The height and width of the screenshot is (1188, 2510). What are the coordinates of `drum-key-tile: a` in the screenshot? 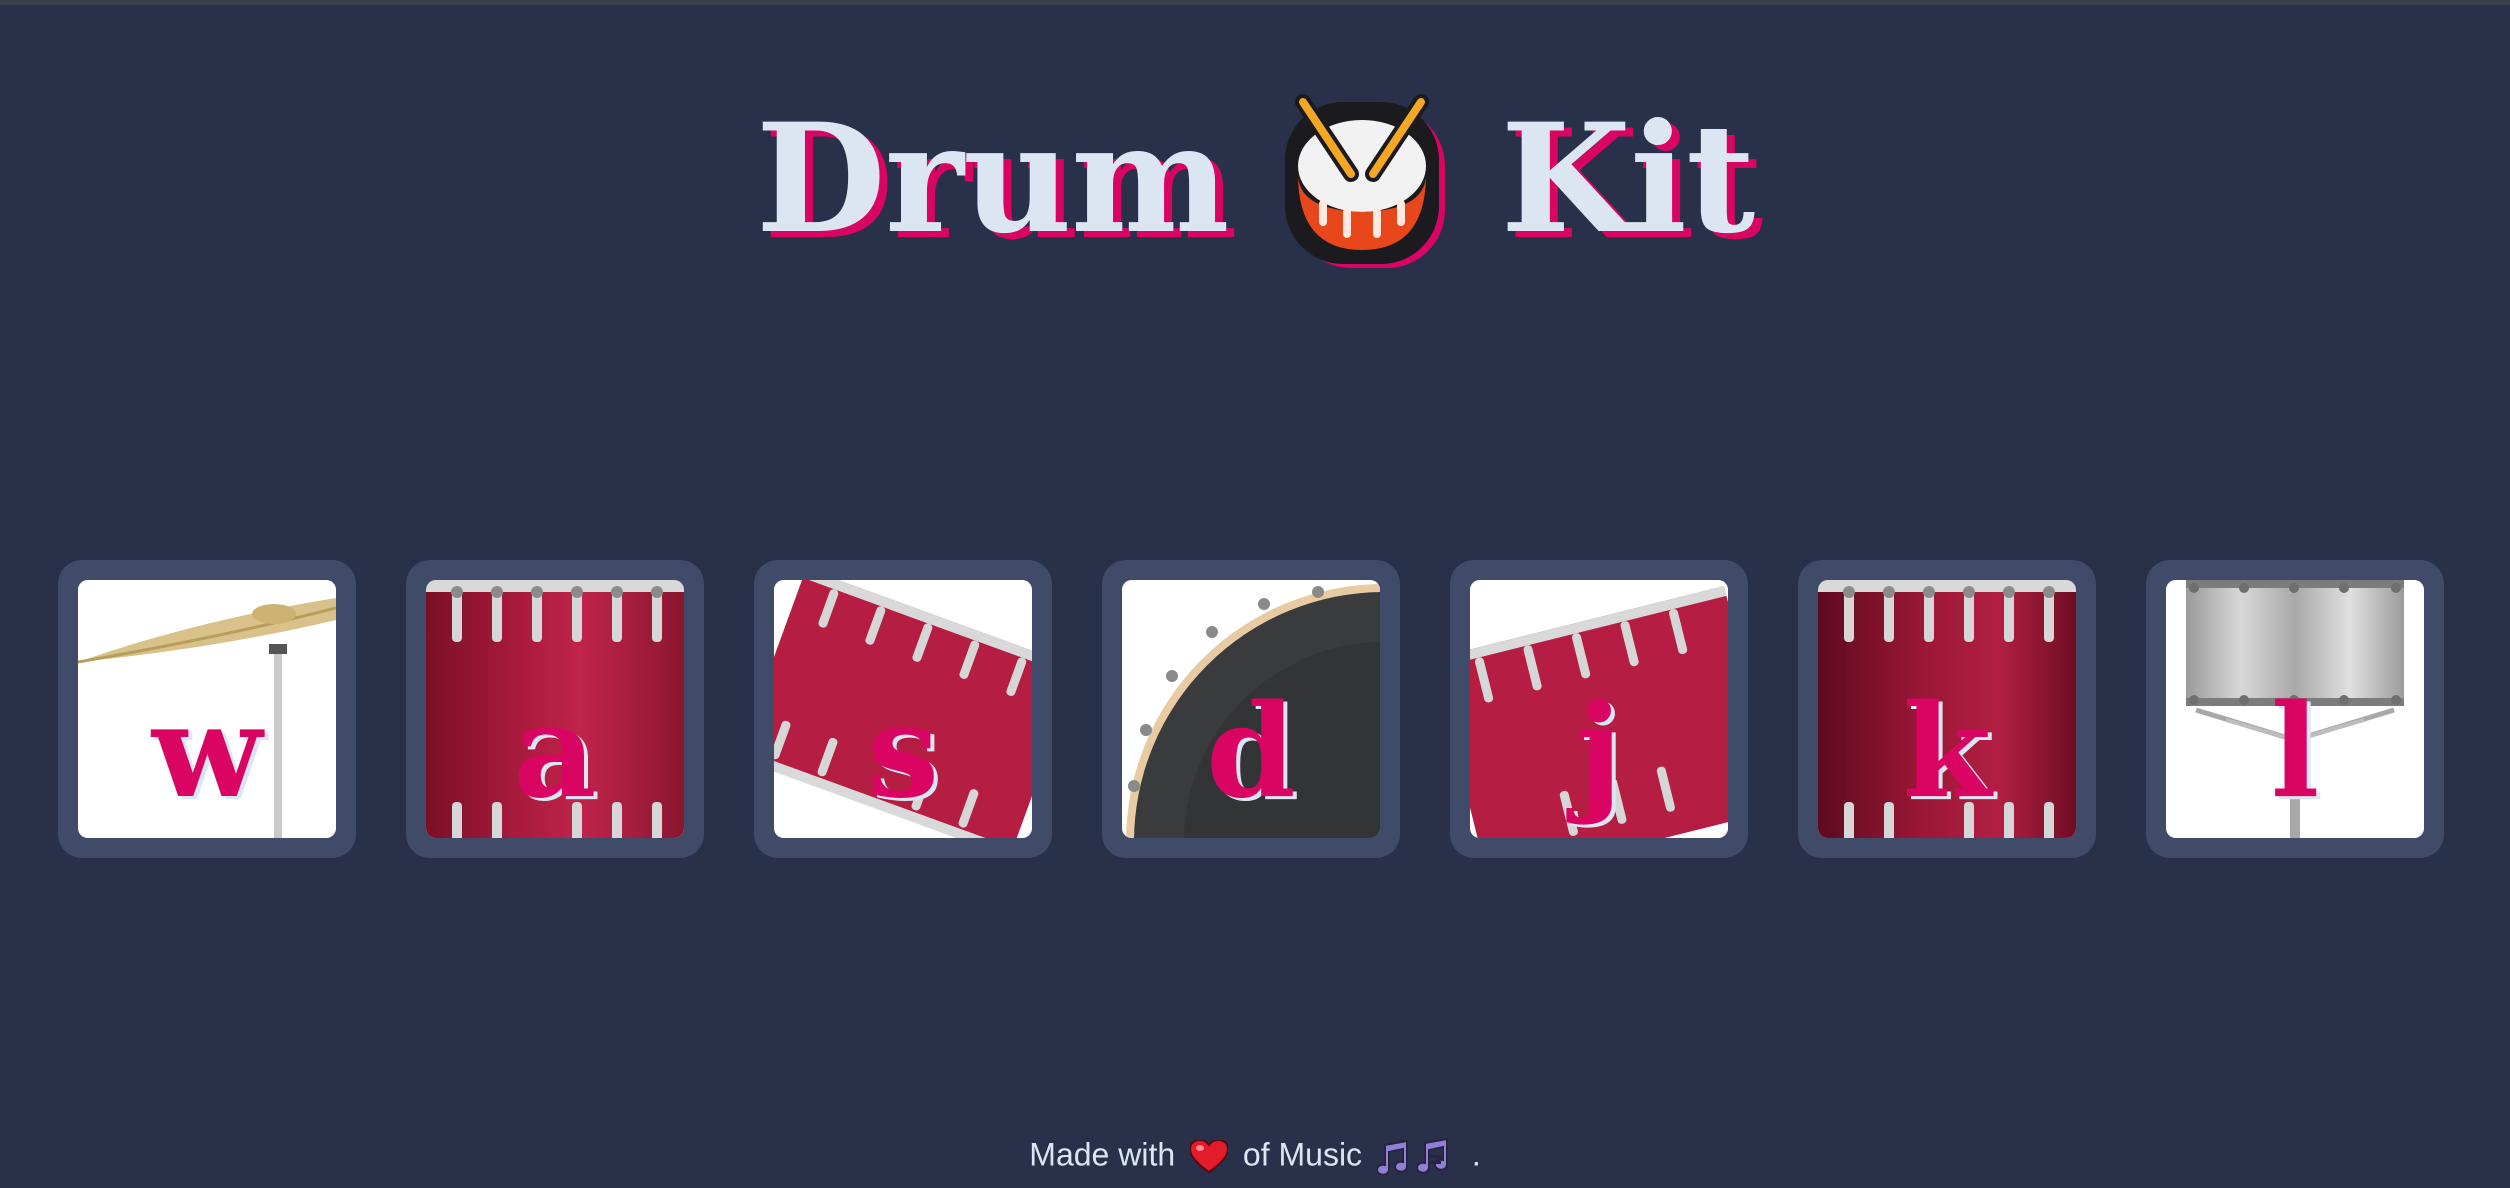 It's located at (555, 709).